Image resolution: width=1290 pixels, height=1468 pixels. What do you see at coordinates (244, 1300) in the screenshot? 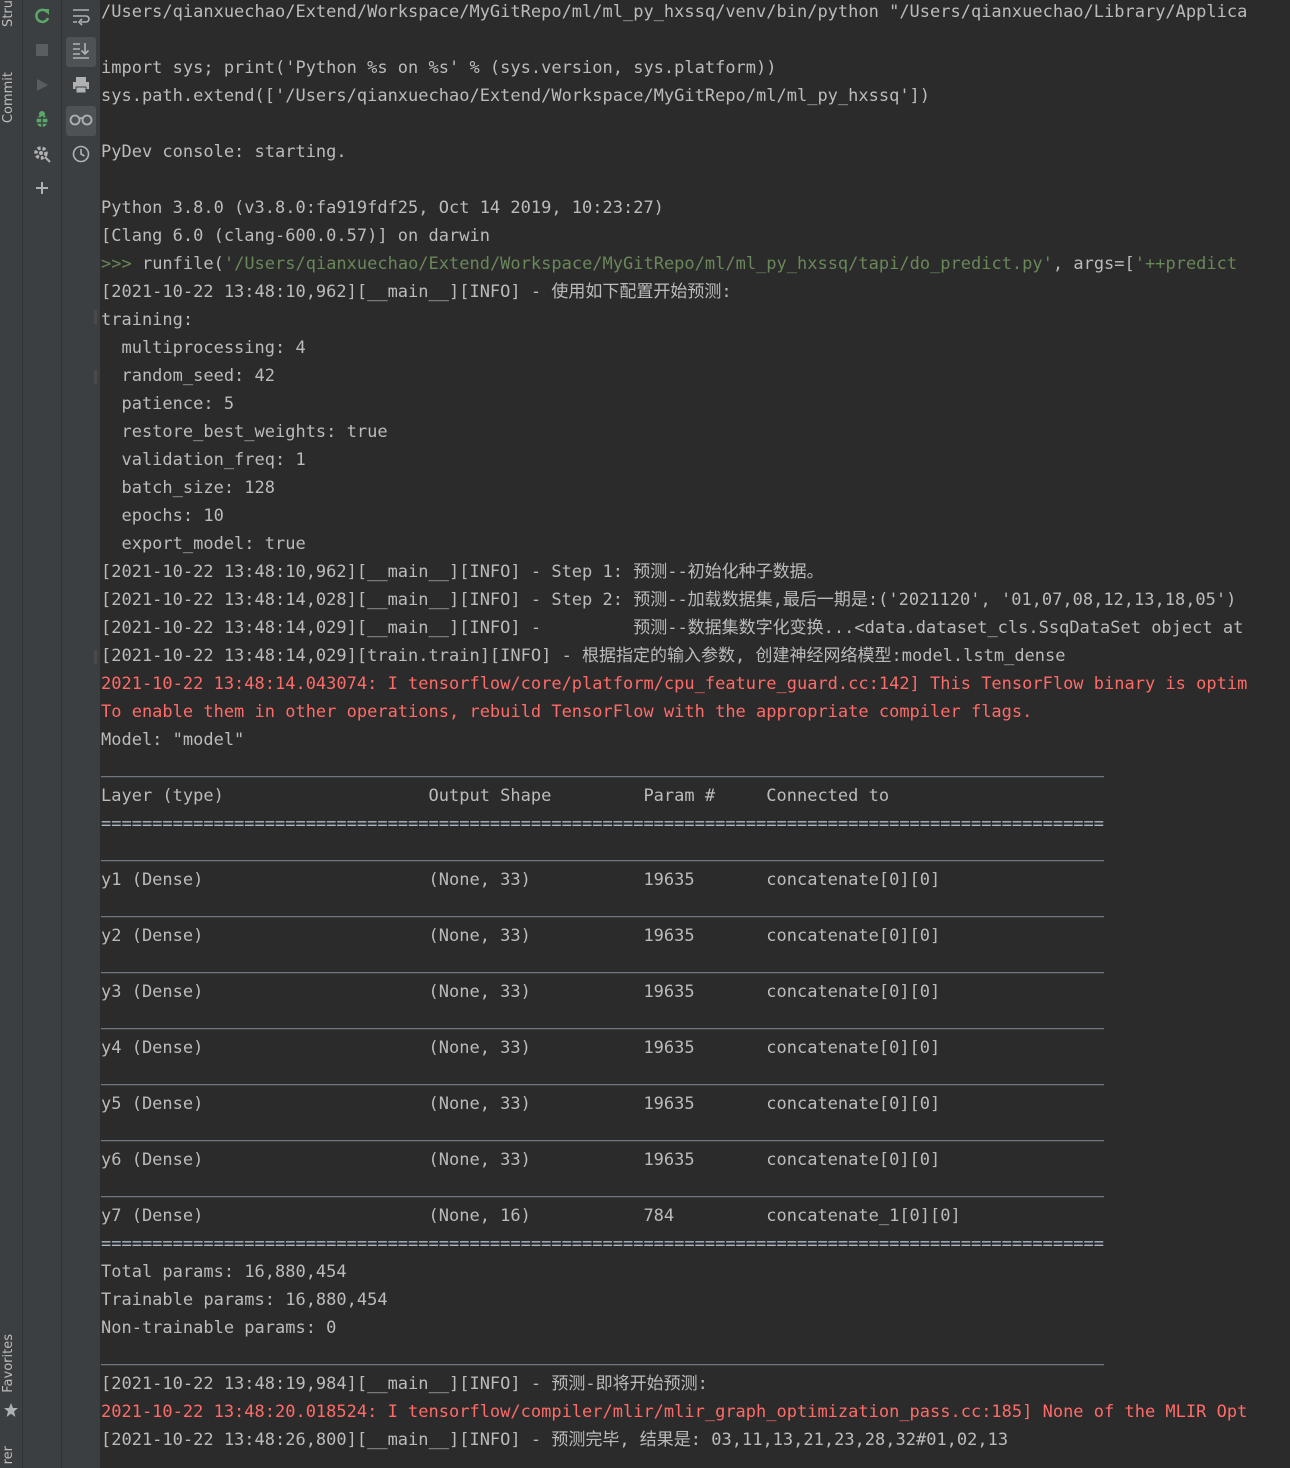
I see `console-line: Trainable params: 16,880,454` at bounding box center [244, 1300].